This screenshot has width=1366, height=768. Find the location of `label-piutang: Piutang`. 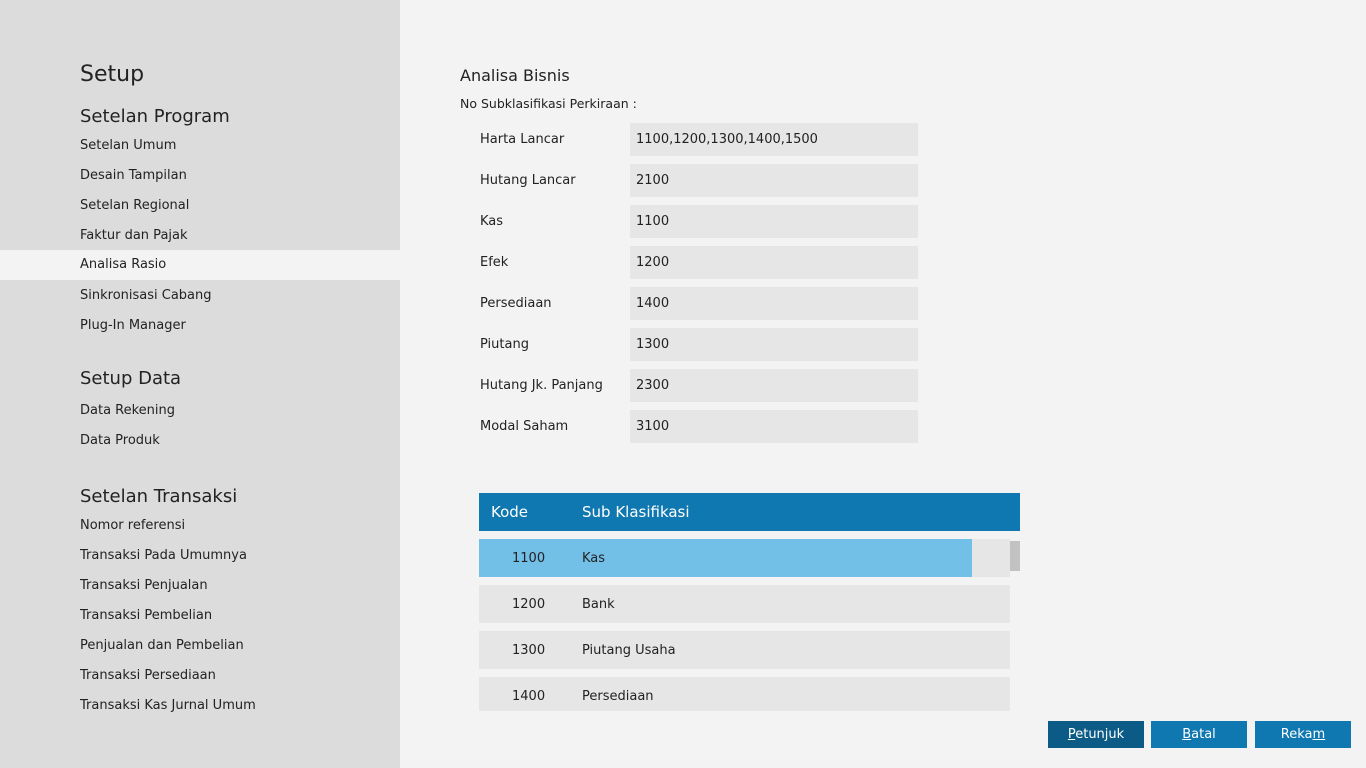

label-piutang: Piutang is located at coordinates (504, 344).